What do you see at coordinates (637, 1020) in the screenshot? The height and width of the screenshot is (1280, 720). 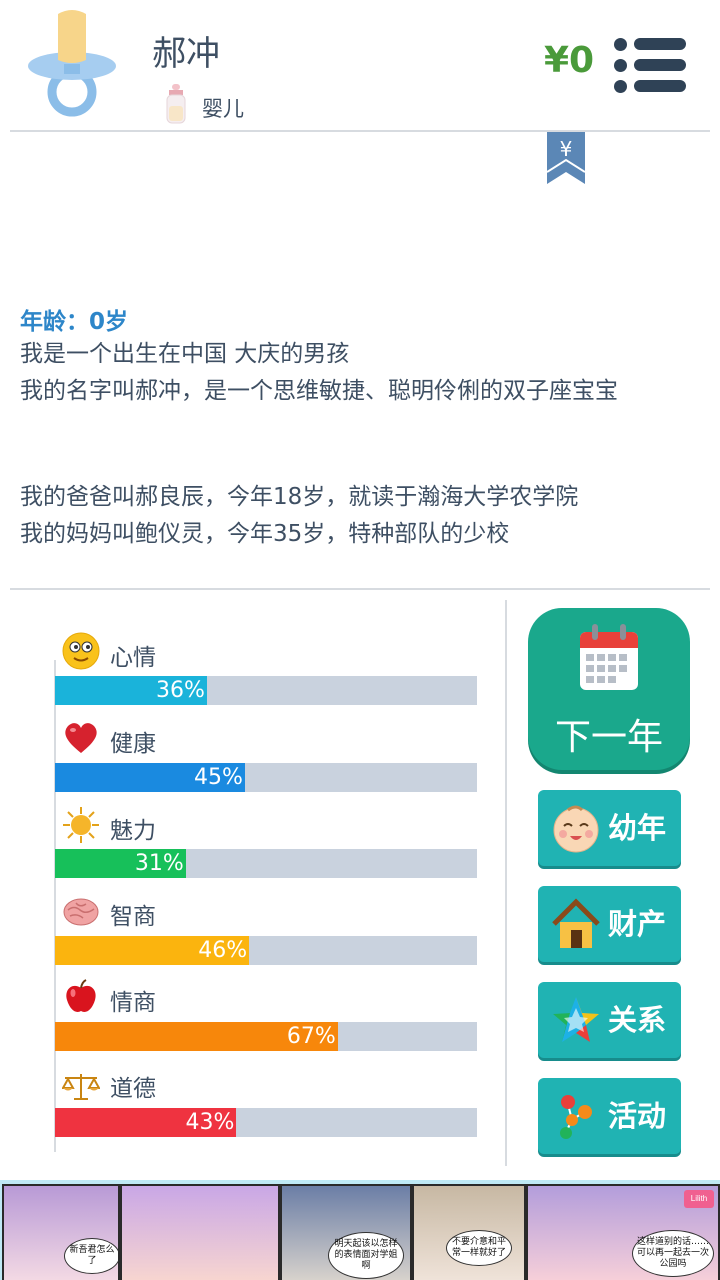 I see `relations-label: 关系` at bounding box center [637, 1020].